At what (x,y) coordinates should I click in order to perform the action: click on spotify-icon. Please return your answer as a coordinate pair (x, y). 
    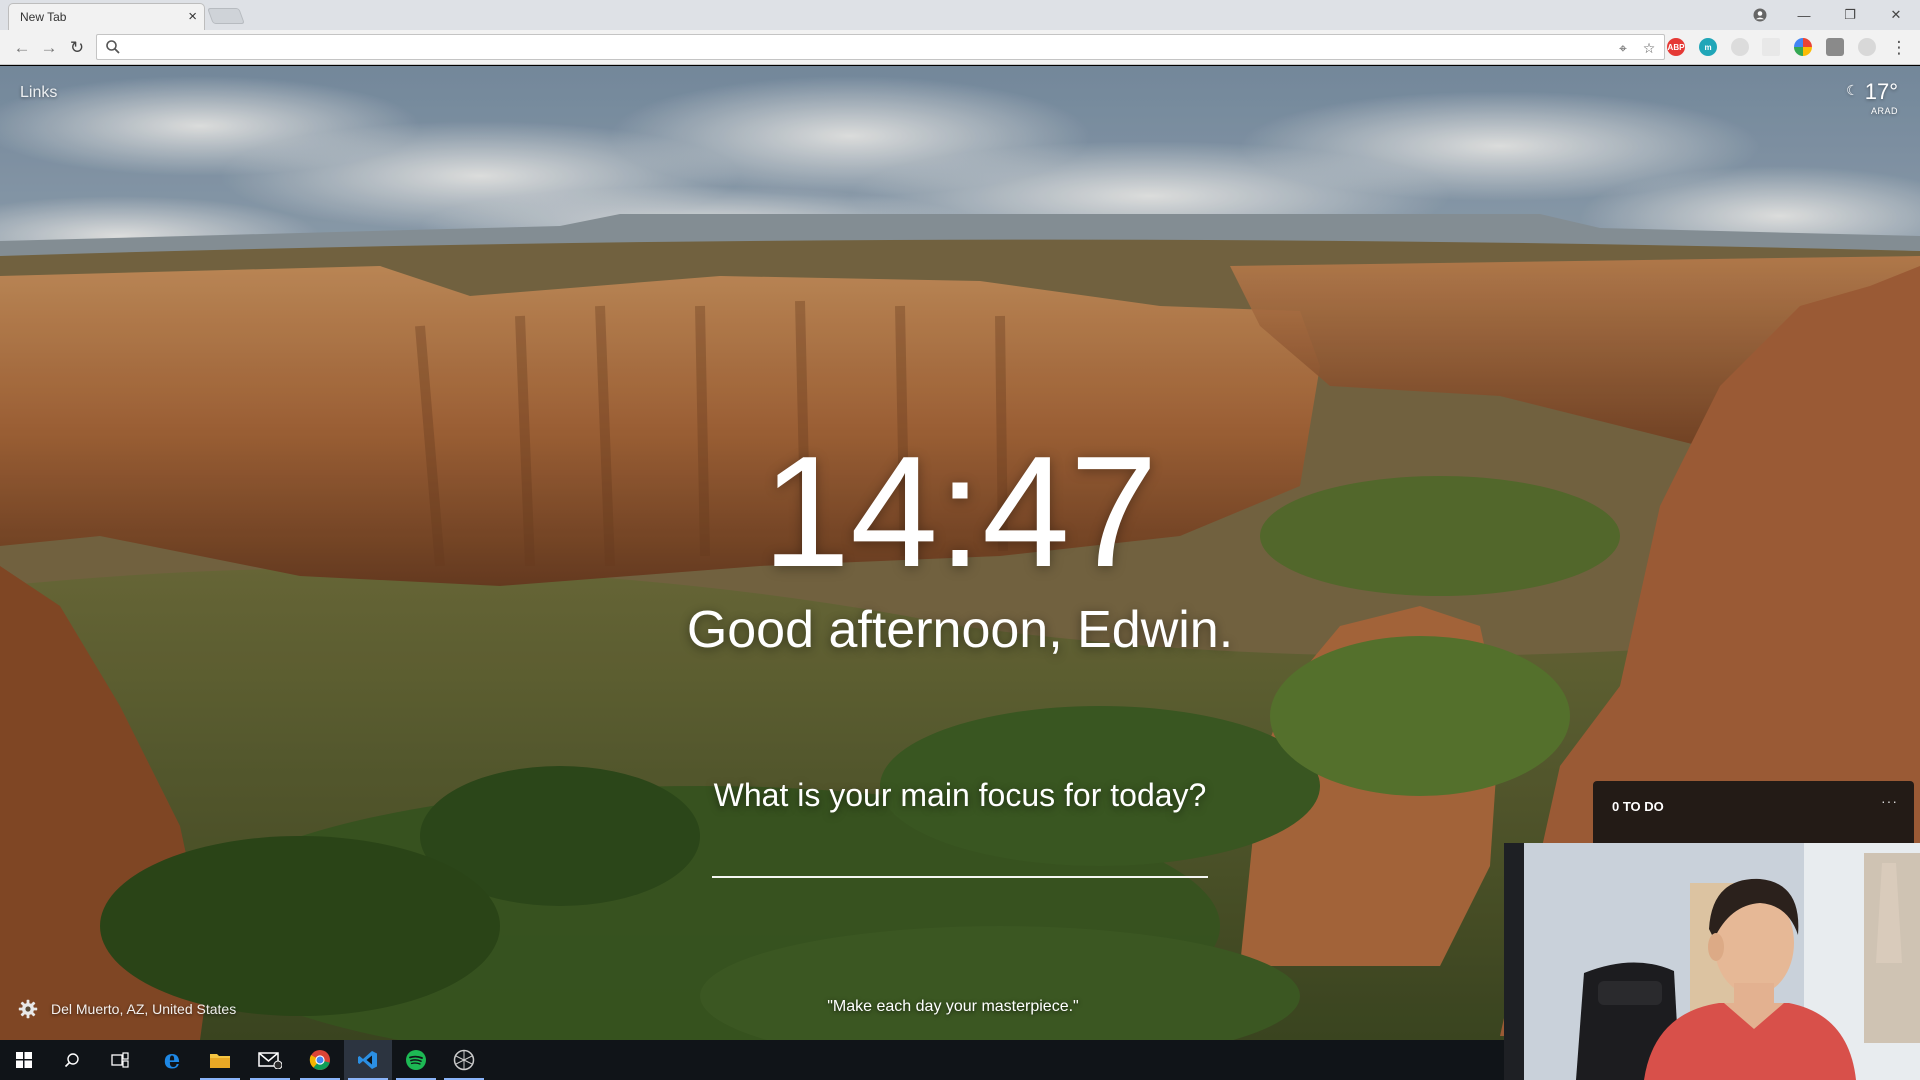
    Looking at the image, I should click on (416, 1060).